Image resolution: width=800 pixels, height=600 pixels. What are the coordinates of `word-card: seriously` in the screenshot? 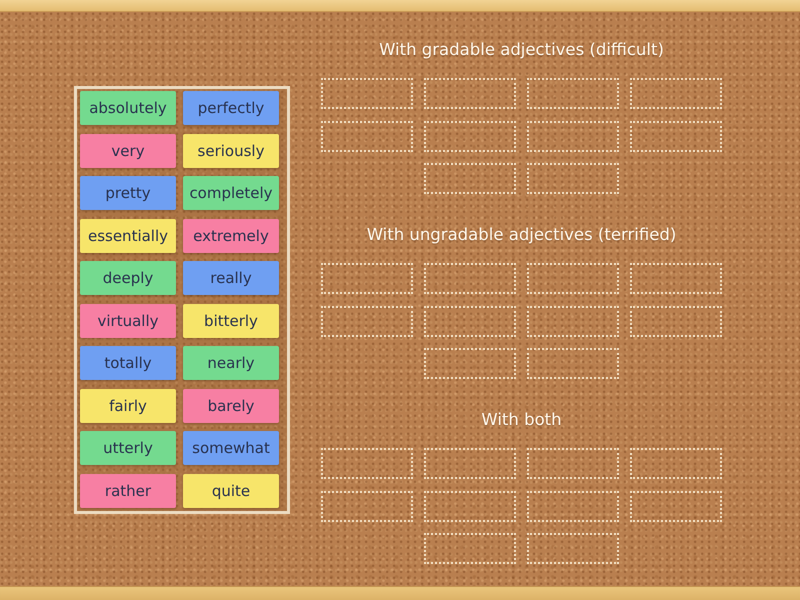 It's located at (231, 151).